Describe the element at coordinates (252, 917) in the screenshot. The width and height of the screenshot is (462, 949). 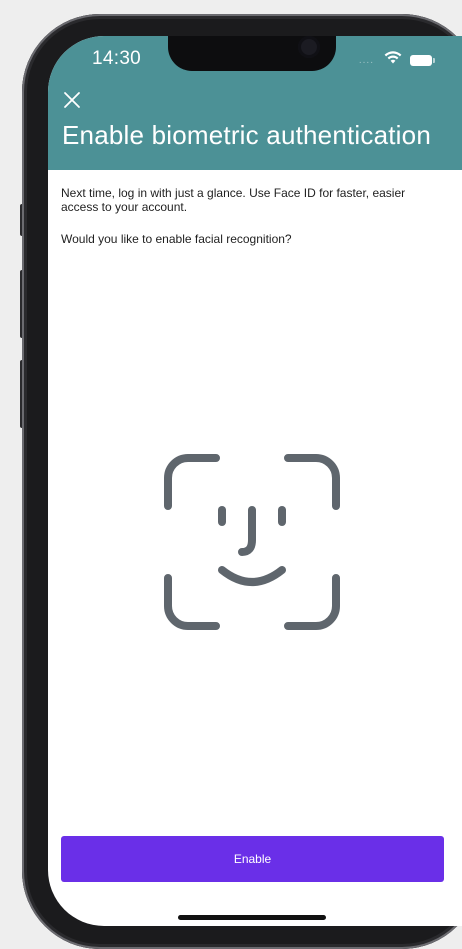
I see `home-indicator` at that location.